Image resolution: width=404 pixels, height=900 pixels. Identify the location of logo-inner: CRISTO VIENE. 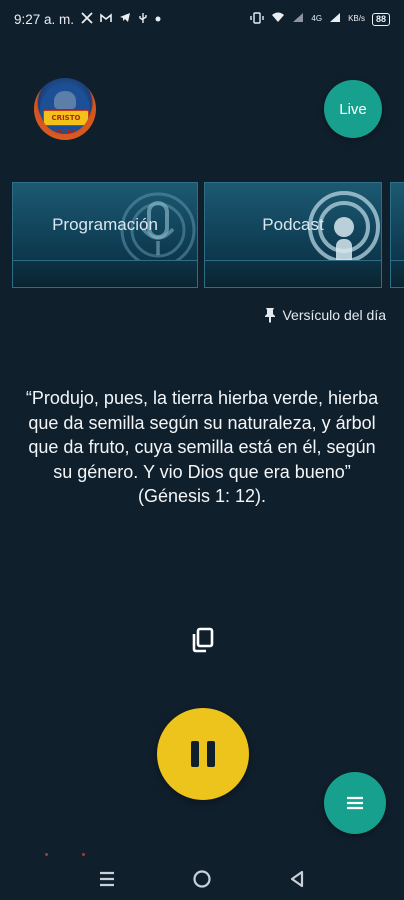
(65, 109).